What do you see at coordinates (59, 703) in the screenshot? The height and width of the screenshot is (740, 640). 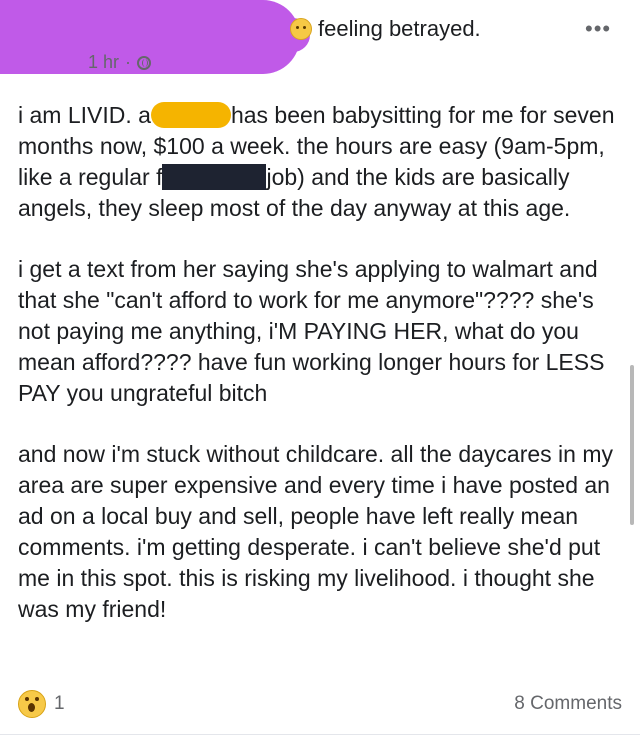 I see `reaction-count: 1` at bounding box center [59, 703].